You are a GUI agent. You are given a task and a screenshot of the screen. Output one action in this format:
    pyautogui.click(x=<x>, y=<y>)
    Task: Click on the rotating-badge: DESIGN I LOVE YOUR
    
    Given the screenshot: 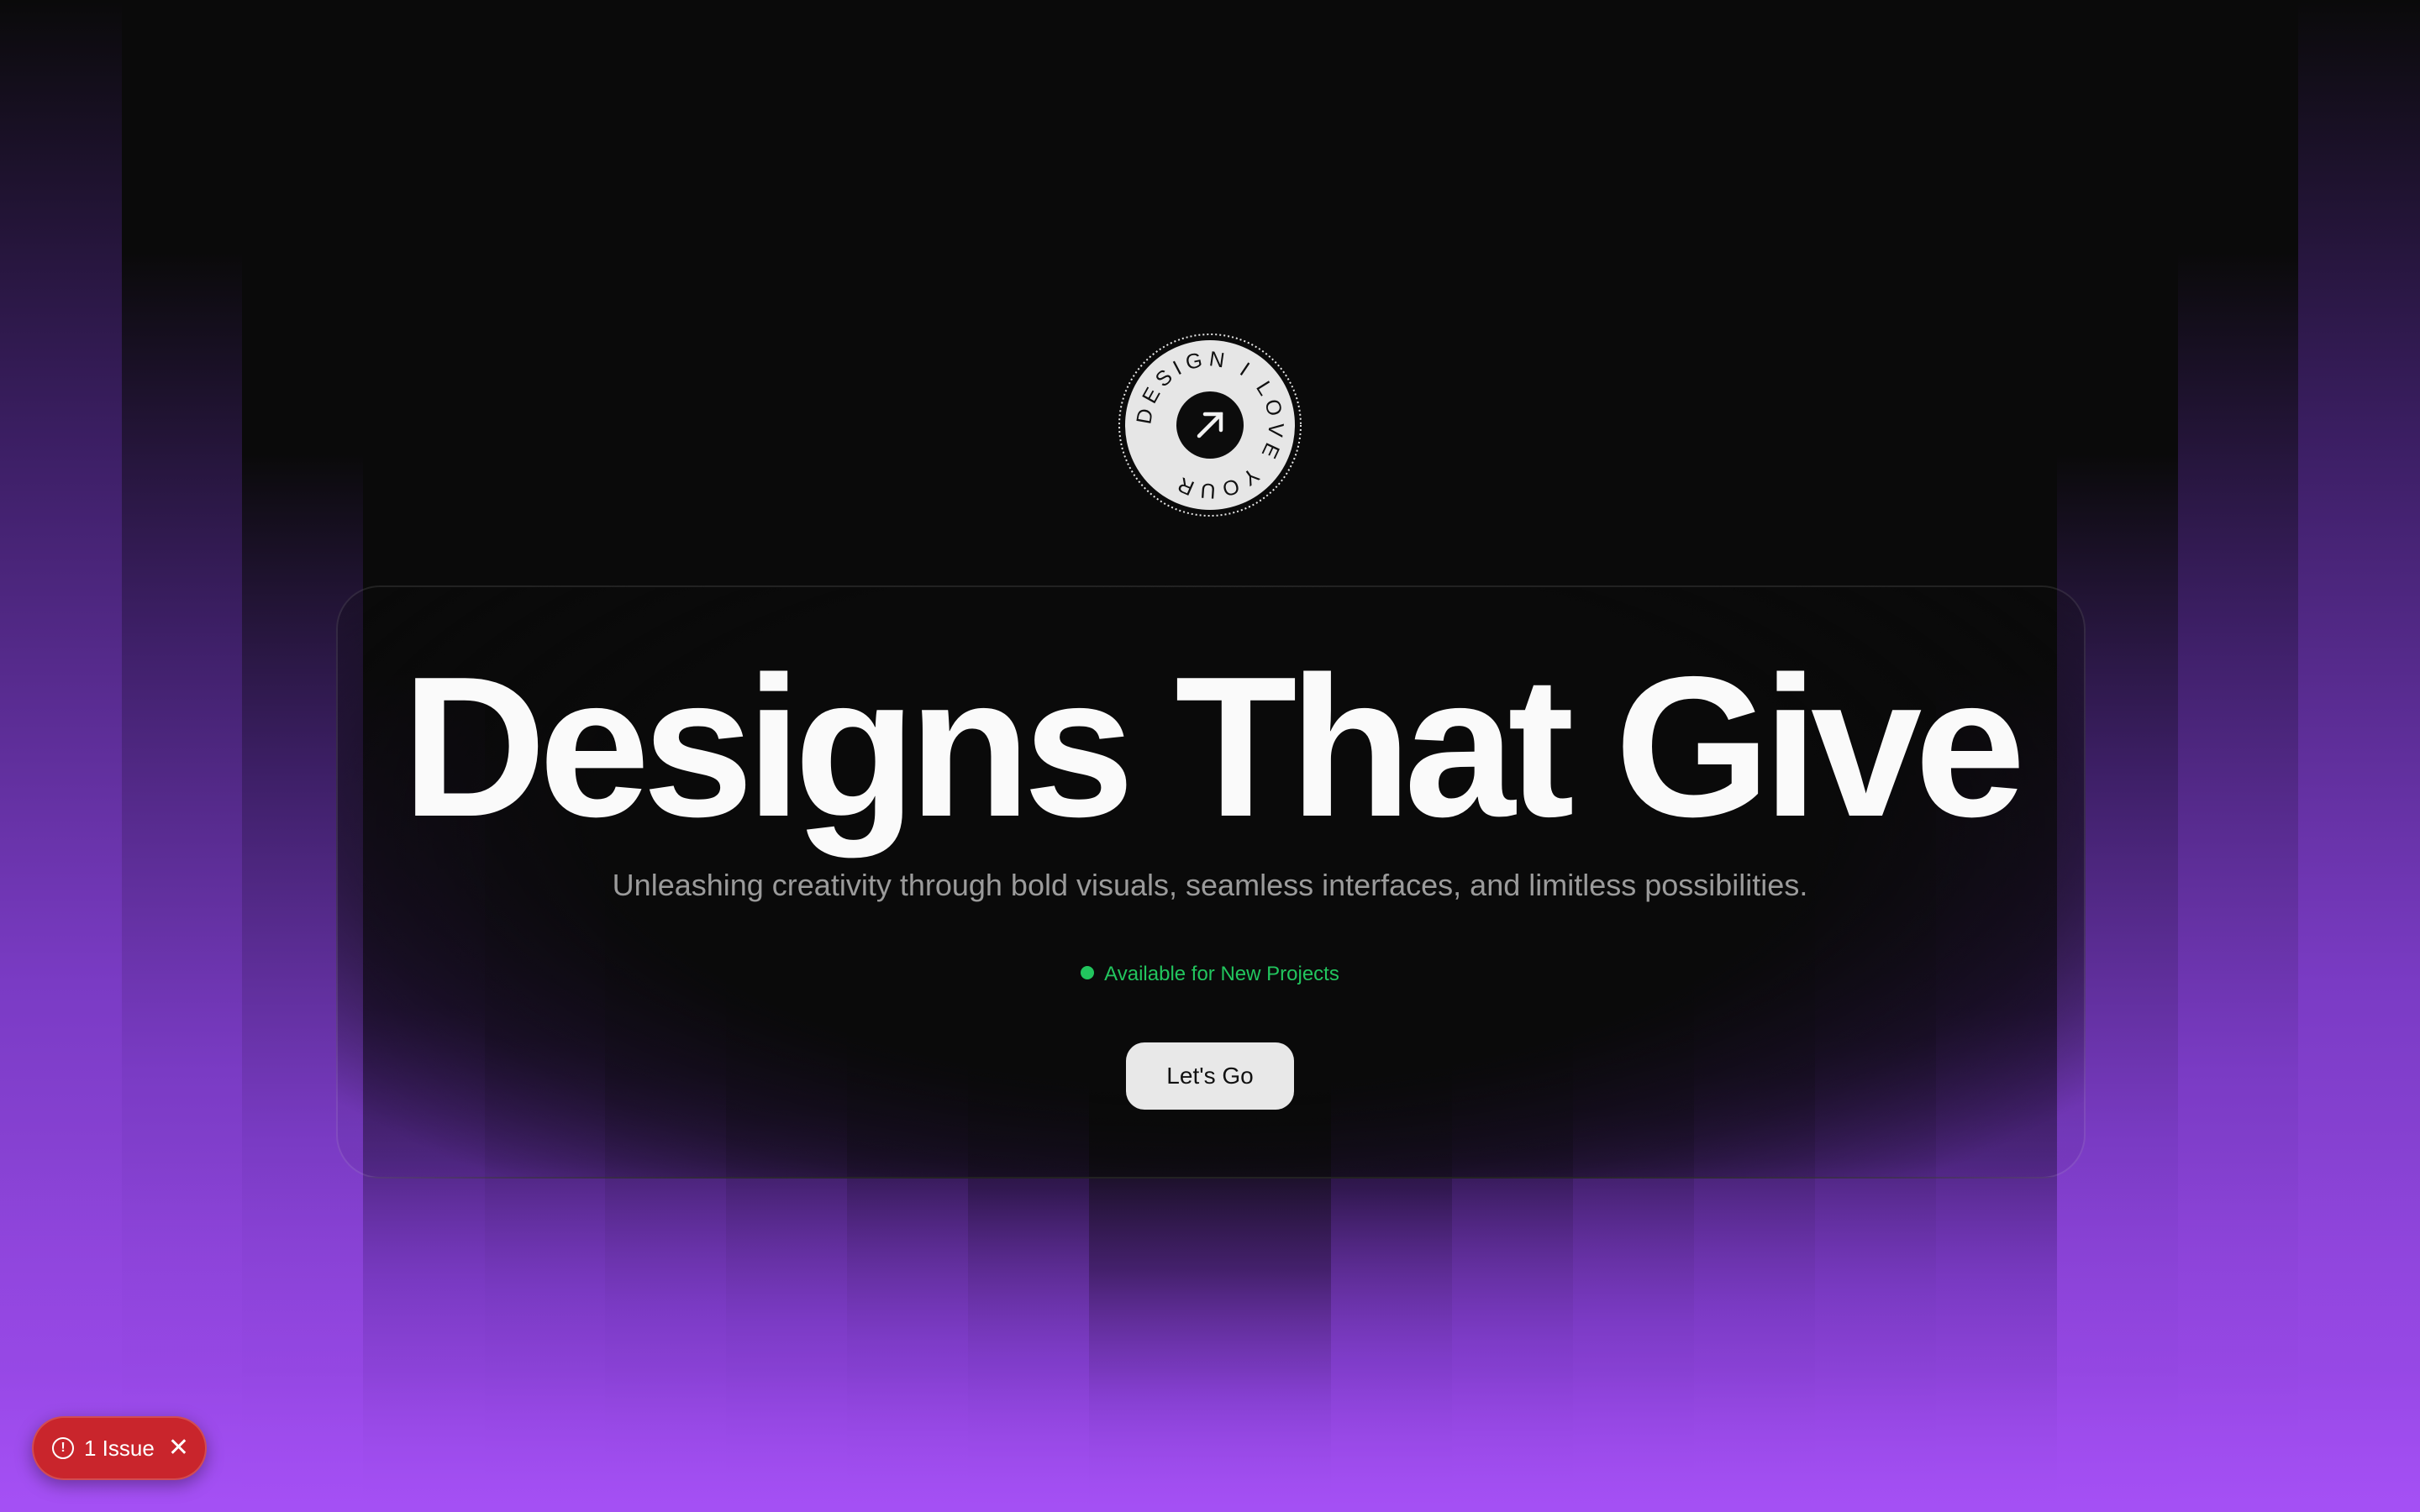 What is the action you would take?
    pyautogui.click(x=1210, y=425)
    